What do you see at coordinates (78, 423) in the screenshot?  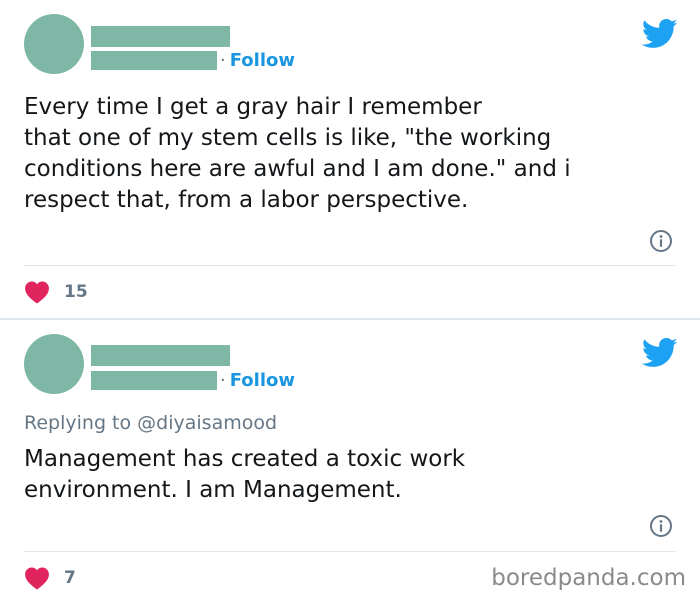 I see `reply-prefix: Replying to` at bounding box center [78, 423].